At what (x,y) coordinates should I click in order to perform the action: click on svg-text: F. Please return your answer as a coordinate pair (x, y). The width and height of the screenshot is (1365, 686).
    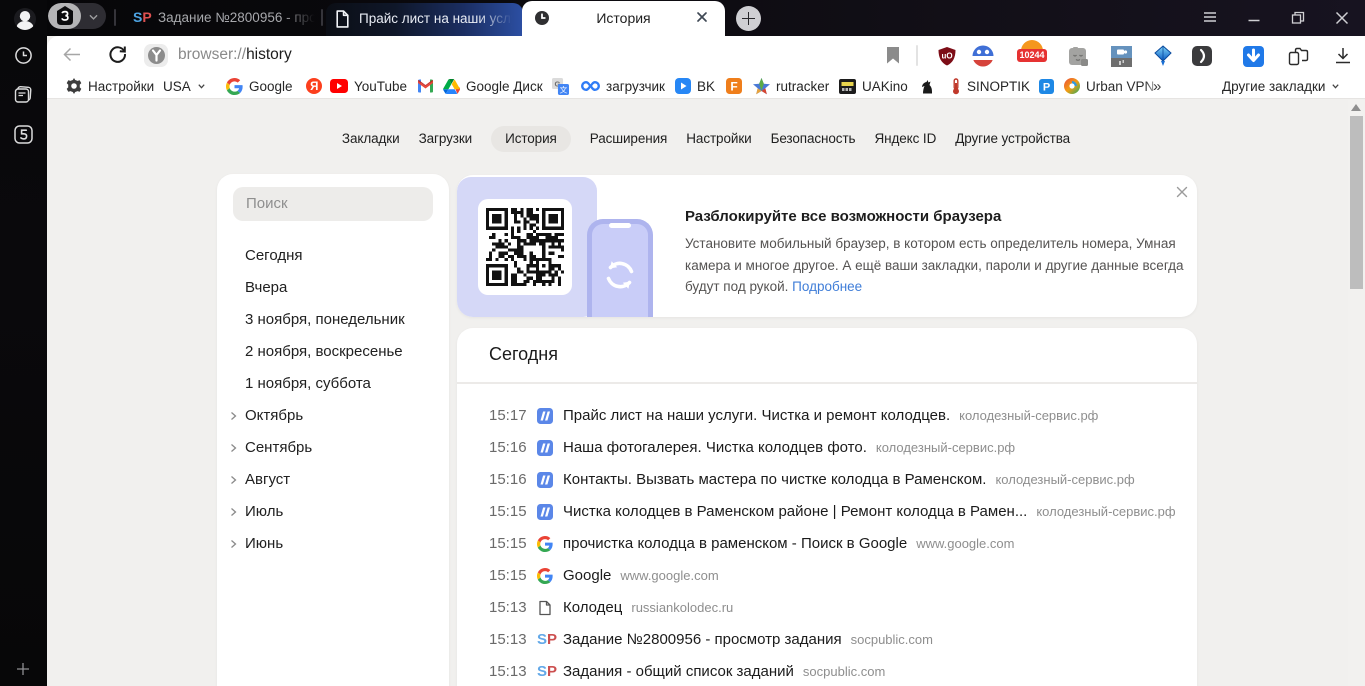
    Looking at the image, I should click on (733, 87).